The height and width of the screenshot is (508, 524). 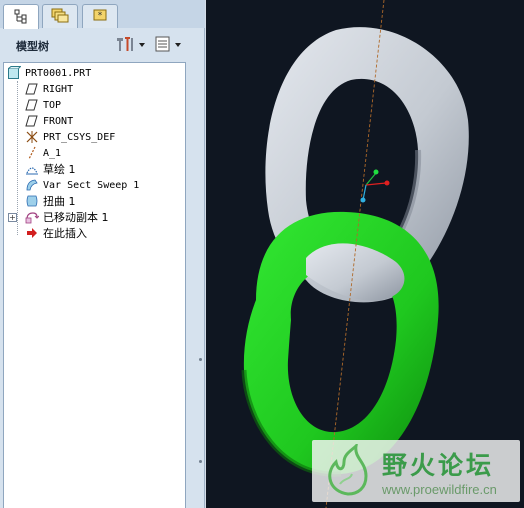 What do you see at coordinates (31, 217) in the screenshot?
I see `moved-copy-icon` at bounding box center [31, 217].